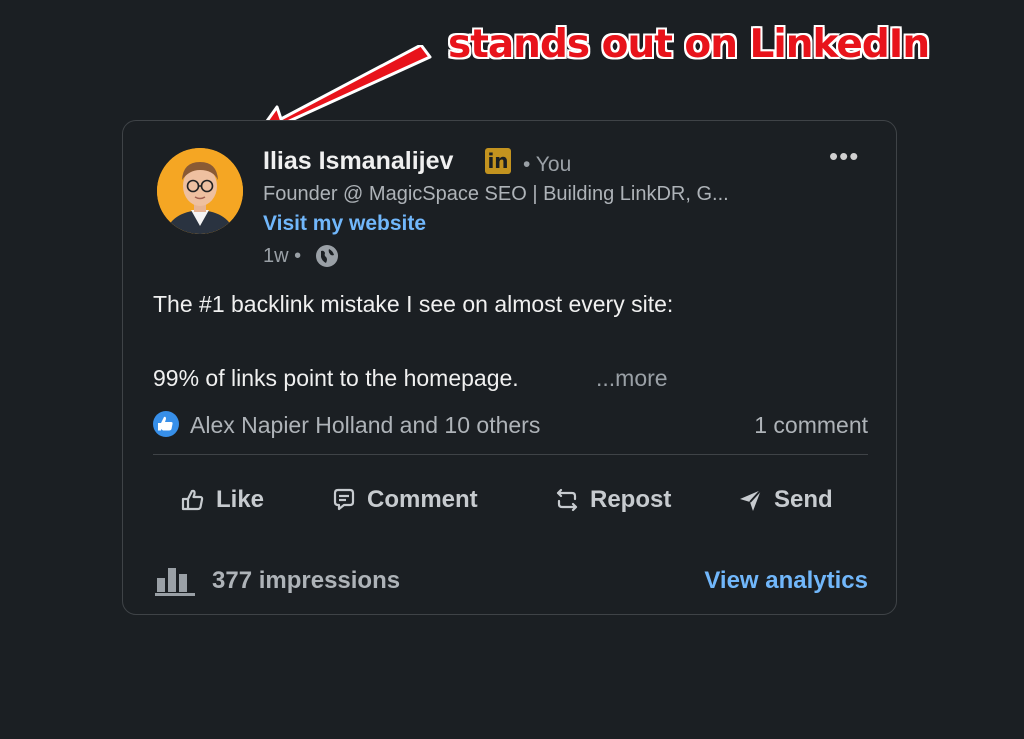 This screenshot has width=1024, height=739. Describe the element at coordinates (192, 500) in the screenshot. I see `thumbs-up-icon` at that location.